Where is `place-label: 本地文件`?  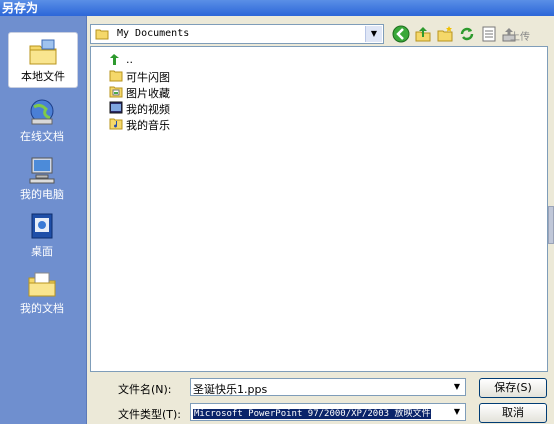
place-label: 本地文件 is located at coordinates (43, 76).